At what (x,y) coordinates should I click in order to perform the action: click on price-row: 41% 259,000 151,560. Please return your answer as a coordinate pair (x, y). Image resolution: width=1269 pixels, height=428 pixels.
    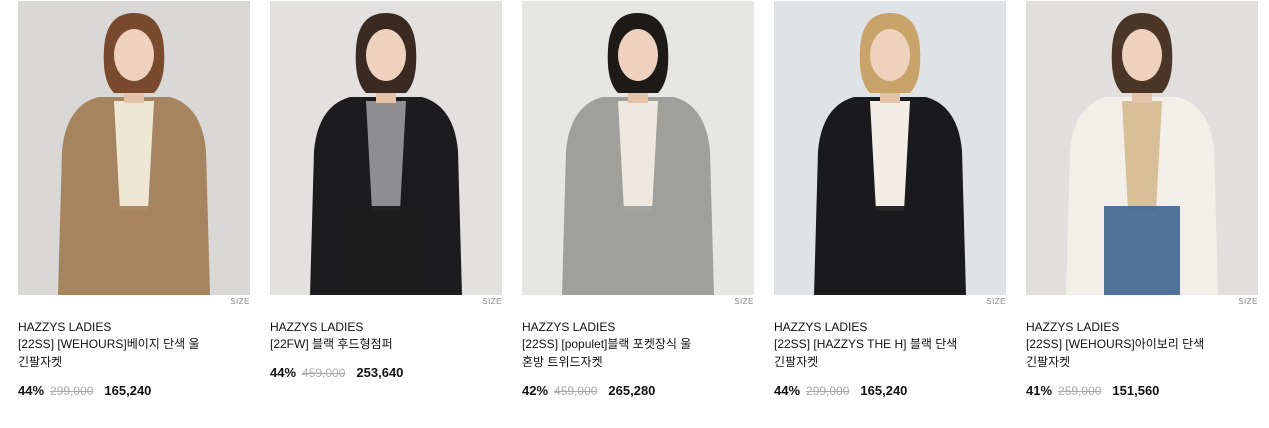
    Looking at the image, I should click on (1142, 391).